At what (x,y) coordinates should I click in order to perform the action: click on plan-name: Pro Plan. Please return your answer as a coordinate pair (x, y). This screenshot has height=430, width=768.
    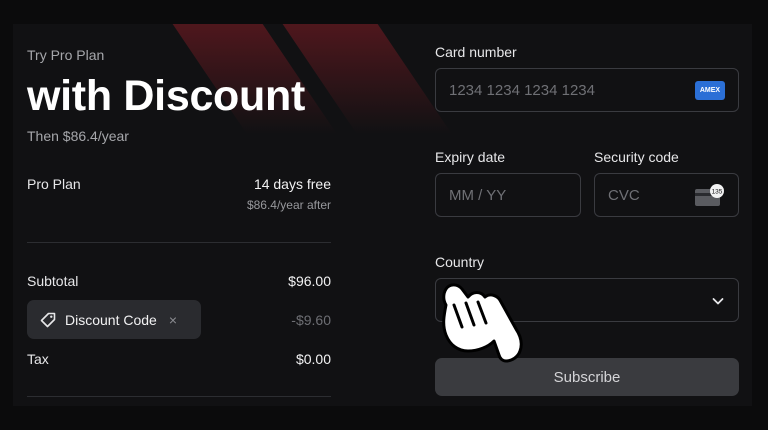
    Looking at the image, I should click on (54, 184).